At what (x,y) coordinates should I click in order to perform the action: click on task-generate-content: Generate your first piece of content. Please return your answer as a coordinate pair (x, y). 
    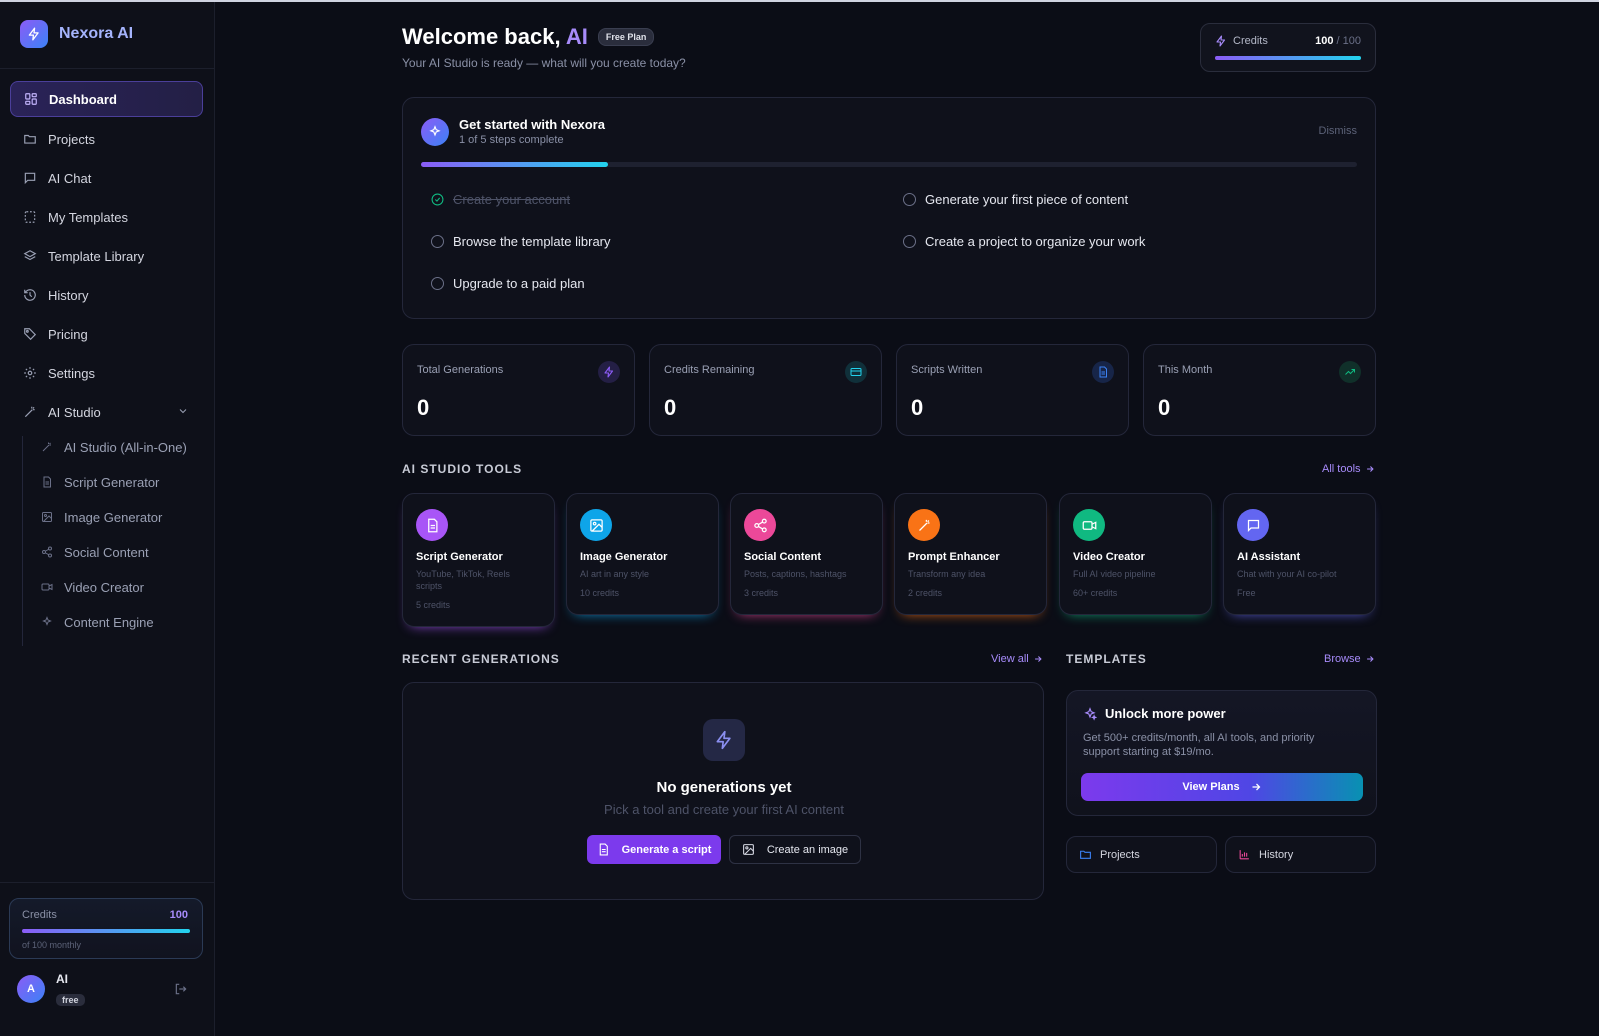
    Looking at the image, I should click on (1015, 199).